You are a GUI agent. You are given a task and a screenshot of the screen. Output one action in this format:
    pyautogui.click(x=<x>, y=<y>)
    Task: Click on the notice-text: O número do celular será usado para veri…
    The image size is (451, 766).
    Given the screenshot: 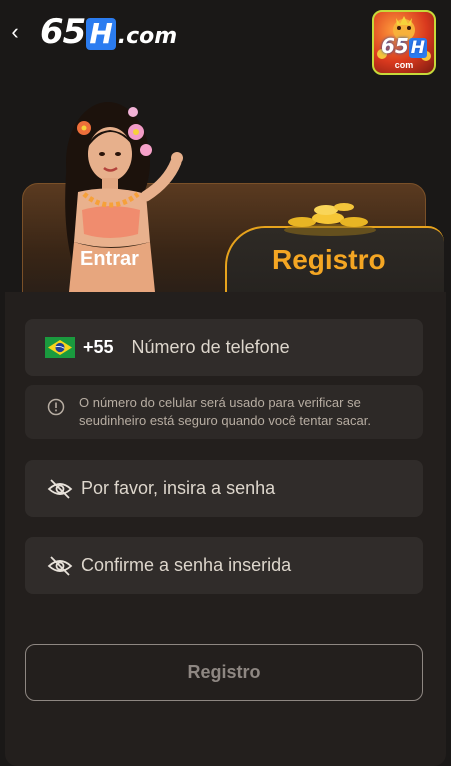 What is the action you would take?
    pyautogui.click(x=225, y=411)
    